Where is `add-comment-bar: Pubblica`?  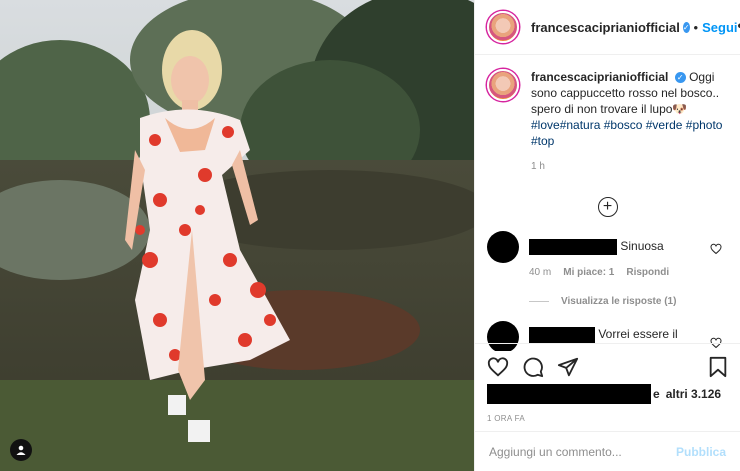 add-comment-bar: Pubblica is located at coordinates (607, 451).